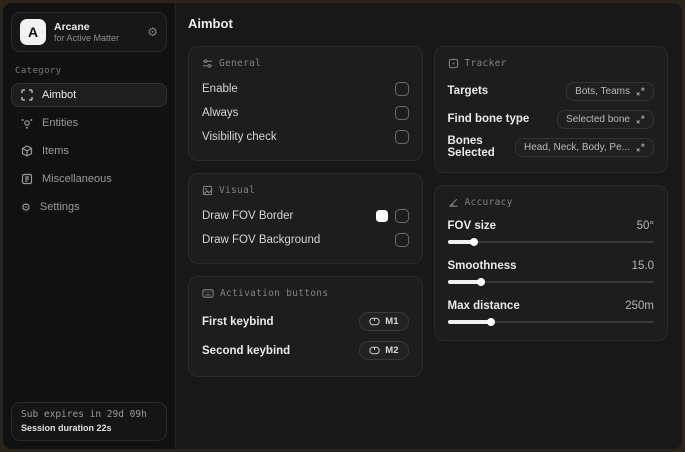 The image size is (685, 452). I want to click on slider-value: 15.0, so click(642, 266).